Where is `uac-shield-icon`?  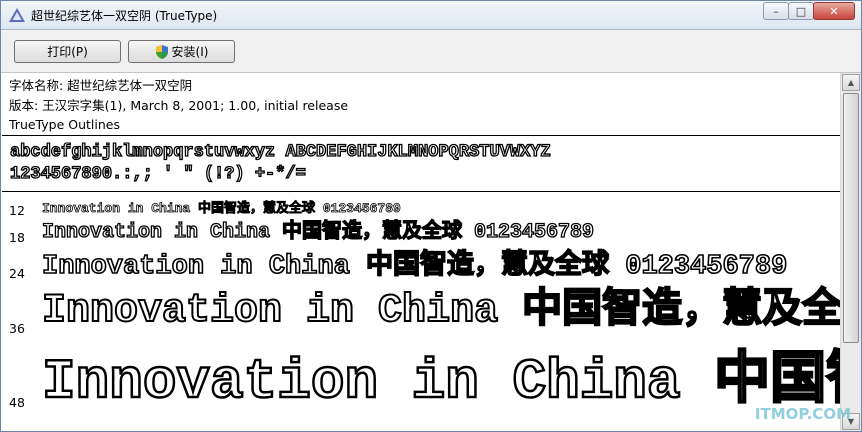 uac-shield-icon is located at coordinates (161, 51).